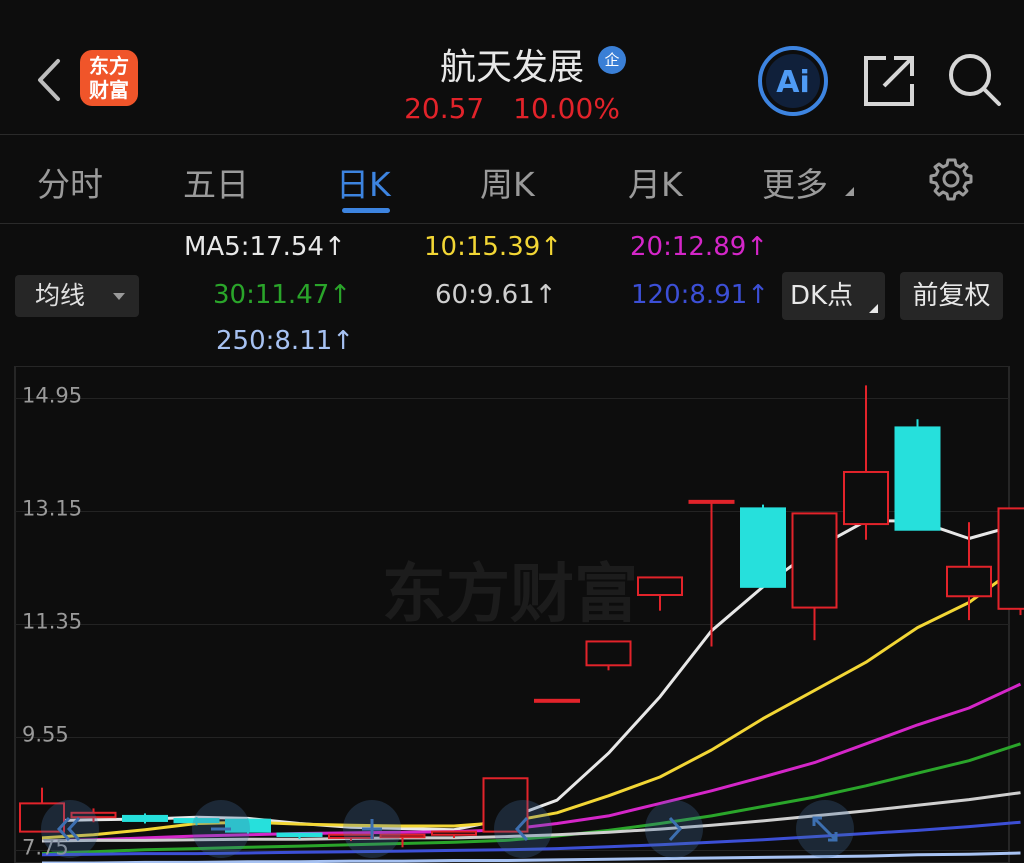 This screenshot has width=1024, height=863. Describe the element at coordinates (700, 295) in the screenshot. I see `ma120-value: 120:8.91↑` at that location.